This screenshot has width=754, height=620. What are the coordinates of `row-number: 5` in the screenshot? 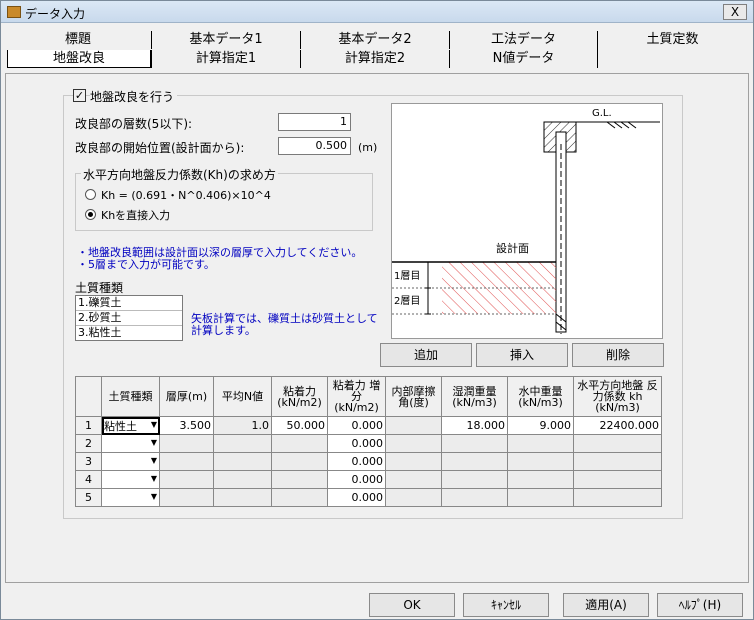 It's located at (88, 497).